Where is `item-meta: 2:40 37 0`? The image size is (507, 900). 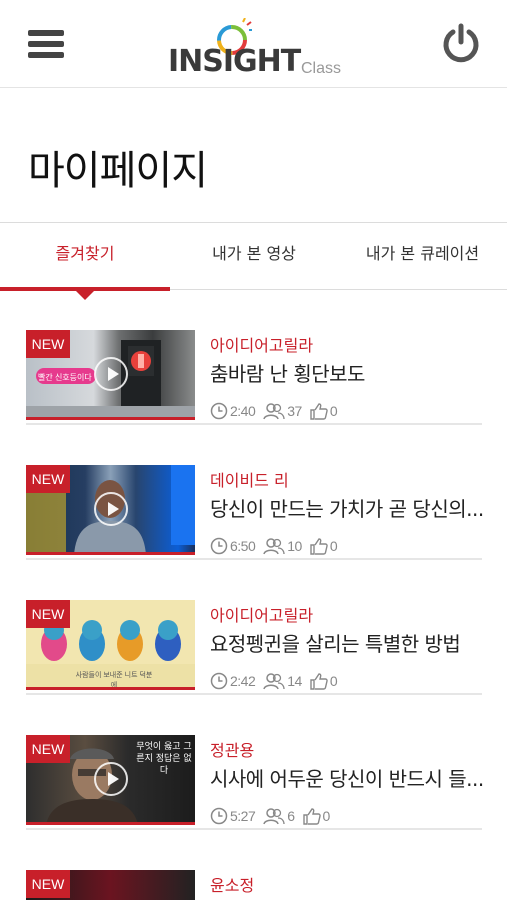 item-meta: 2:40 37 0 is located at coordinates (277, 411).